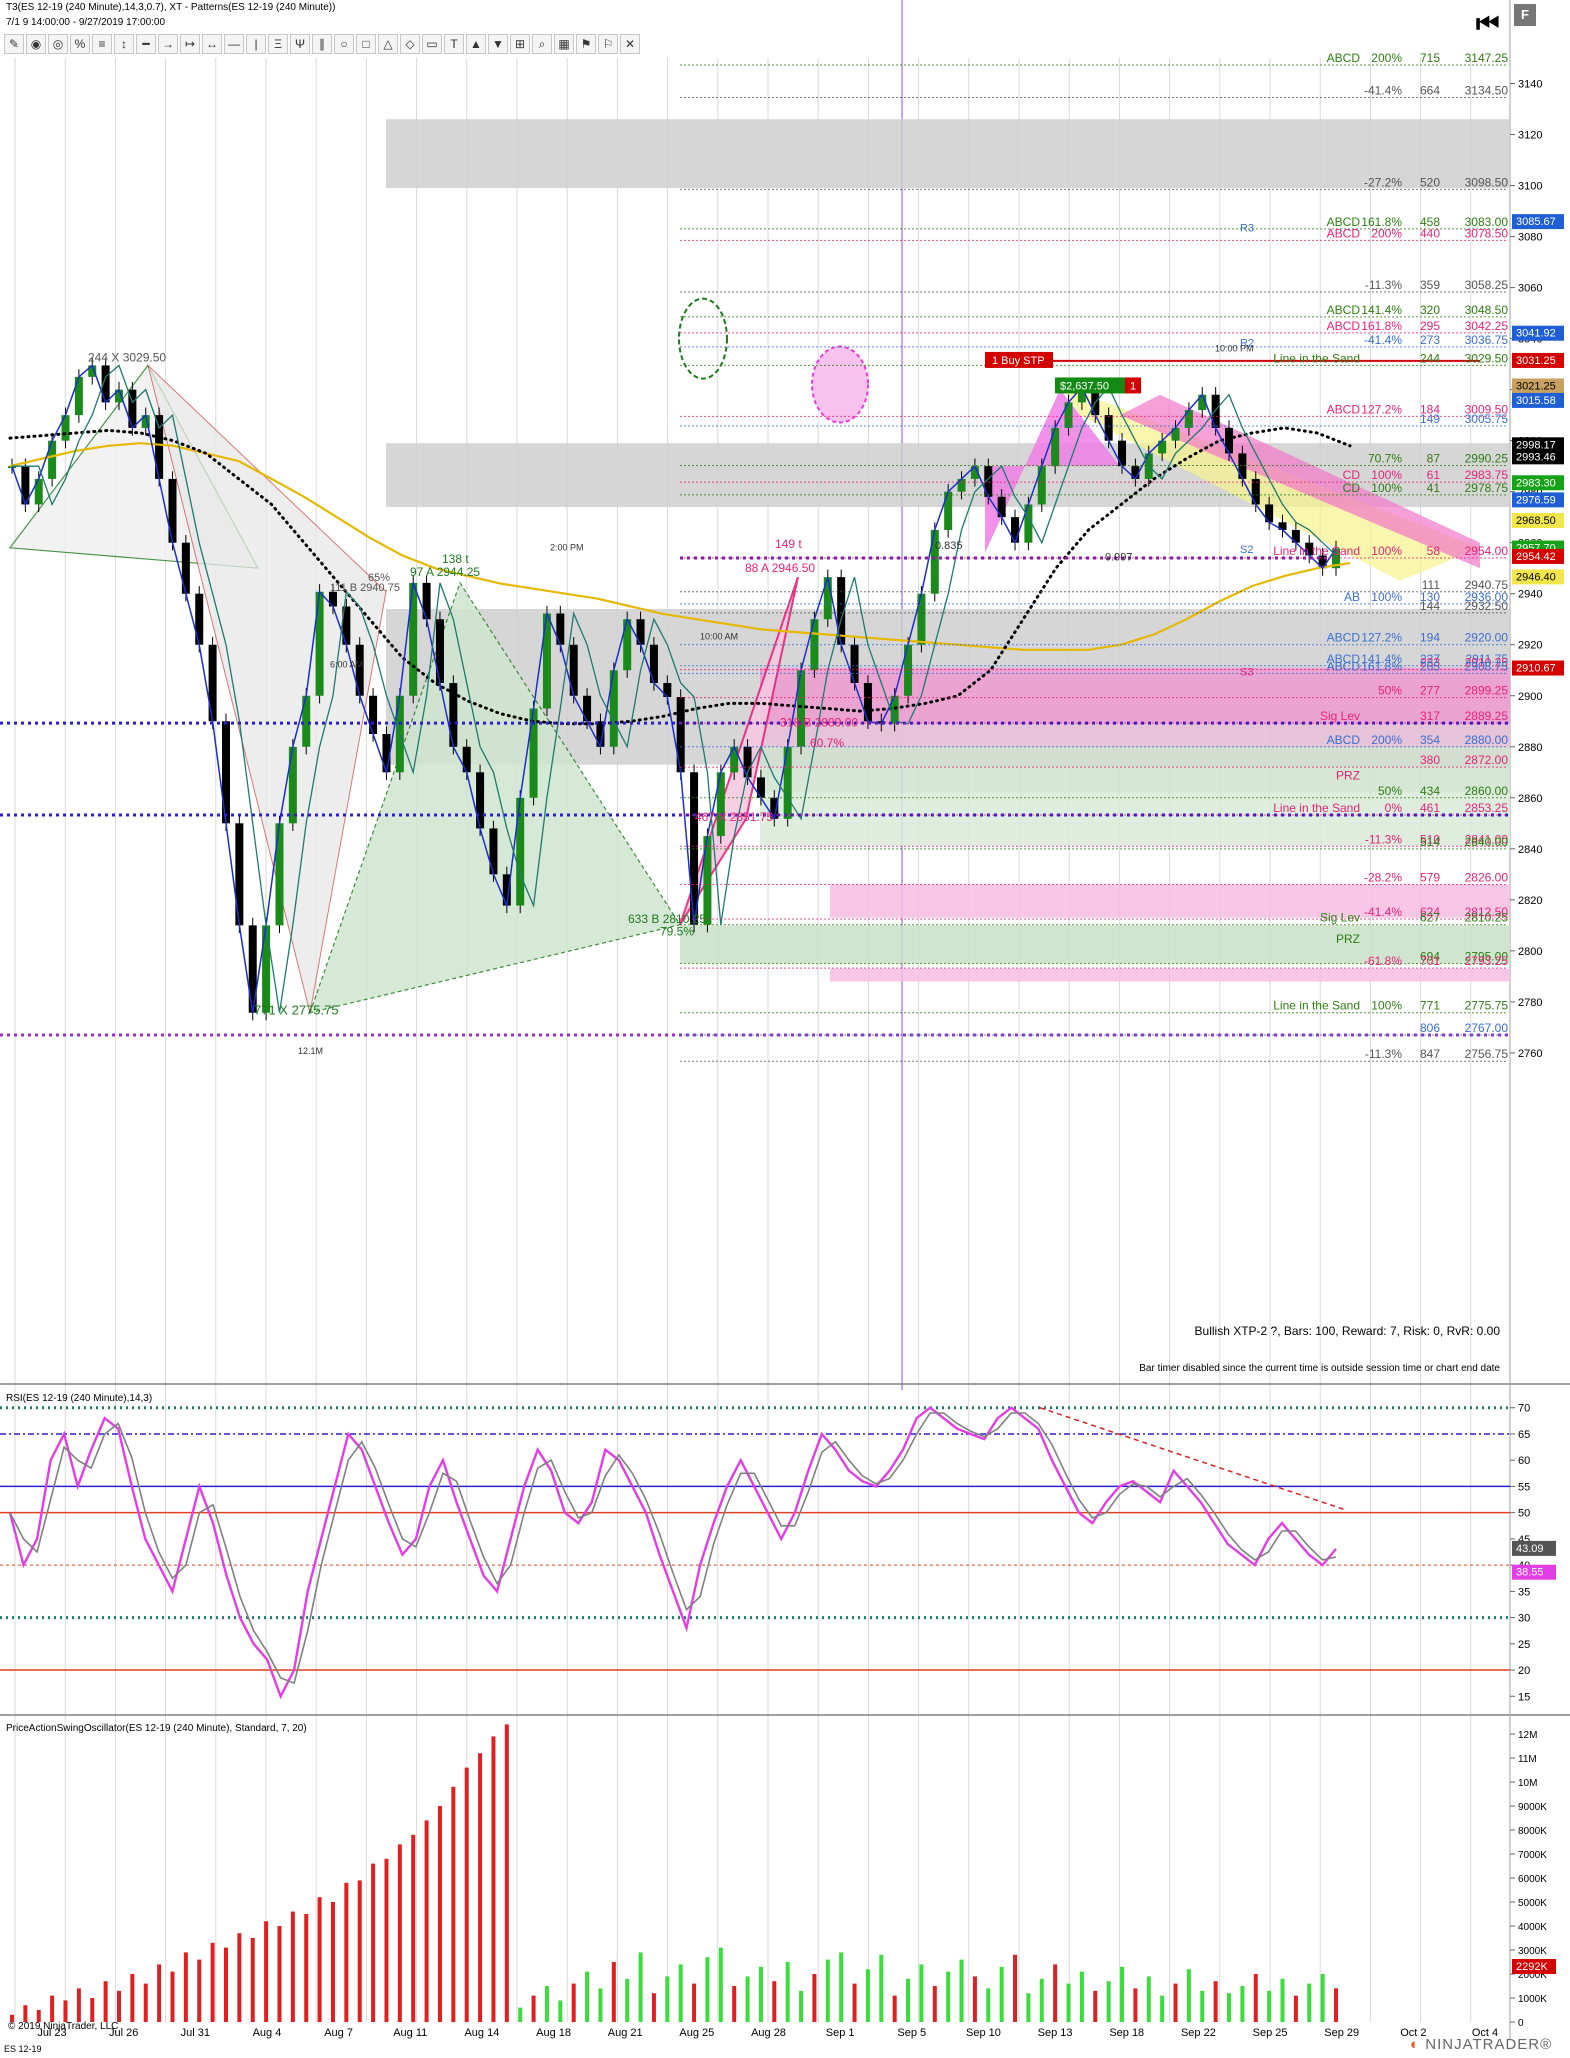  What do you see at coordinates (1390, 358) in the screenshot?
I see `level-label: Line in the Sand 244 3029.50` at bounding box center [1390, 358].